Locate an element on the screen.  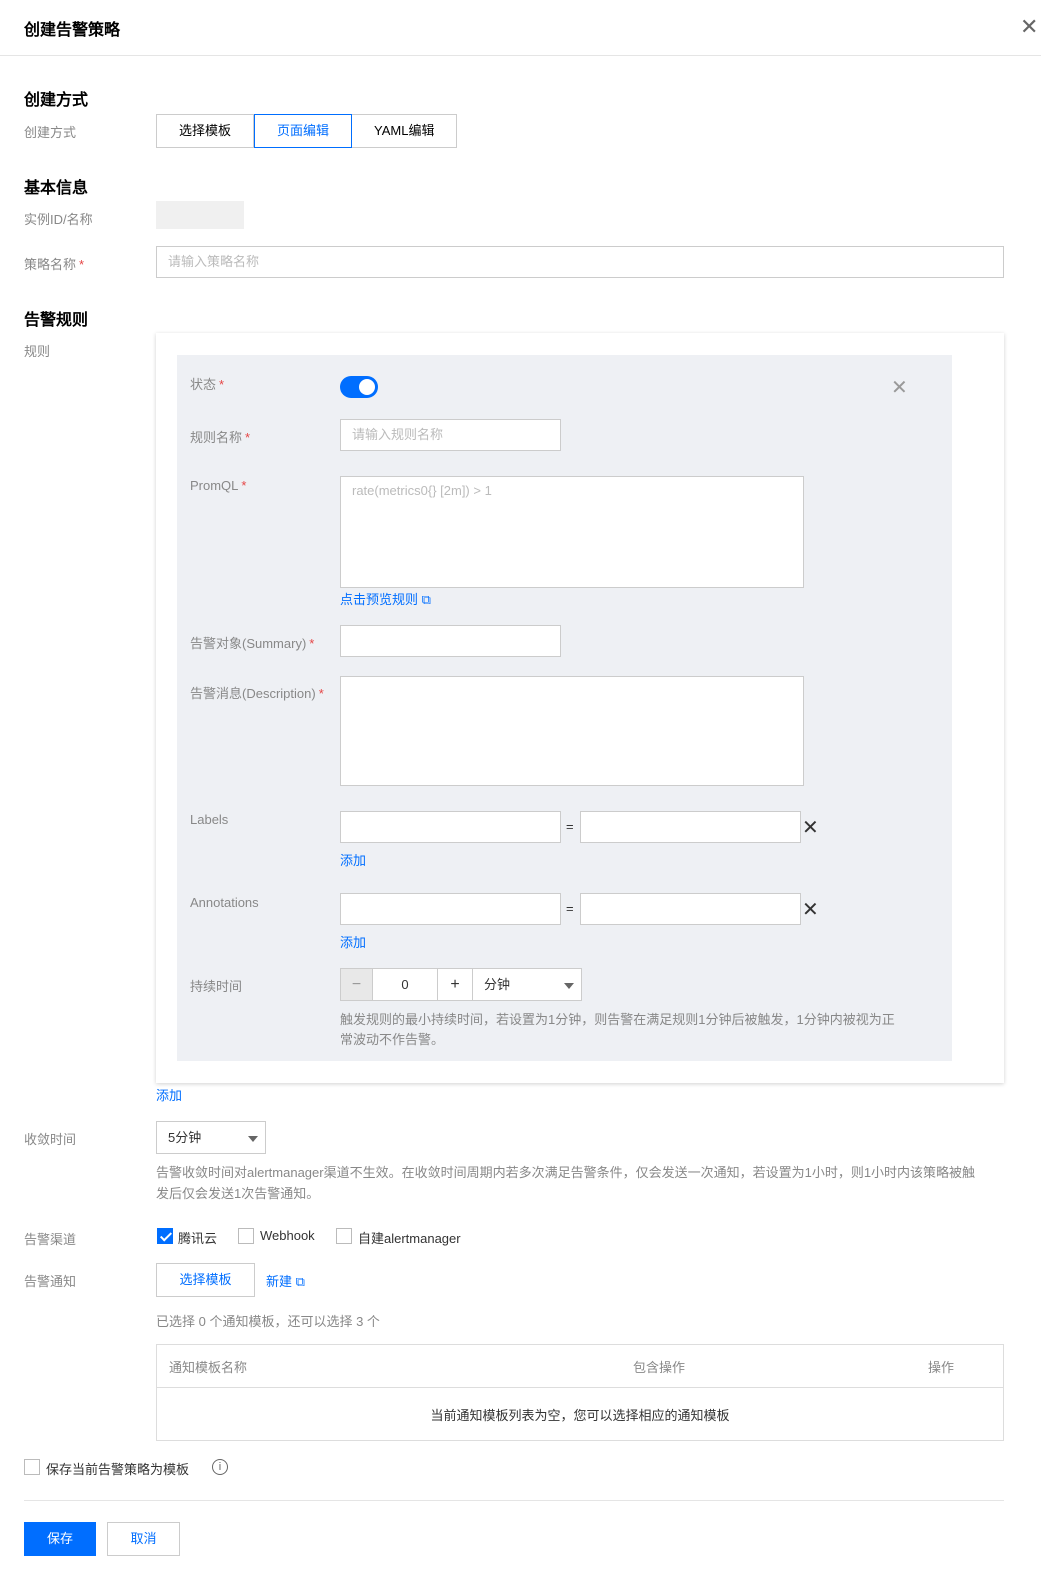
converge-select: 5分钟 is located at coordinates (211, 1137).